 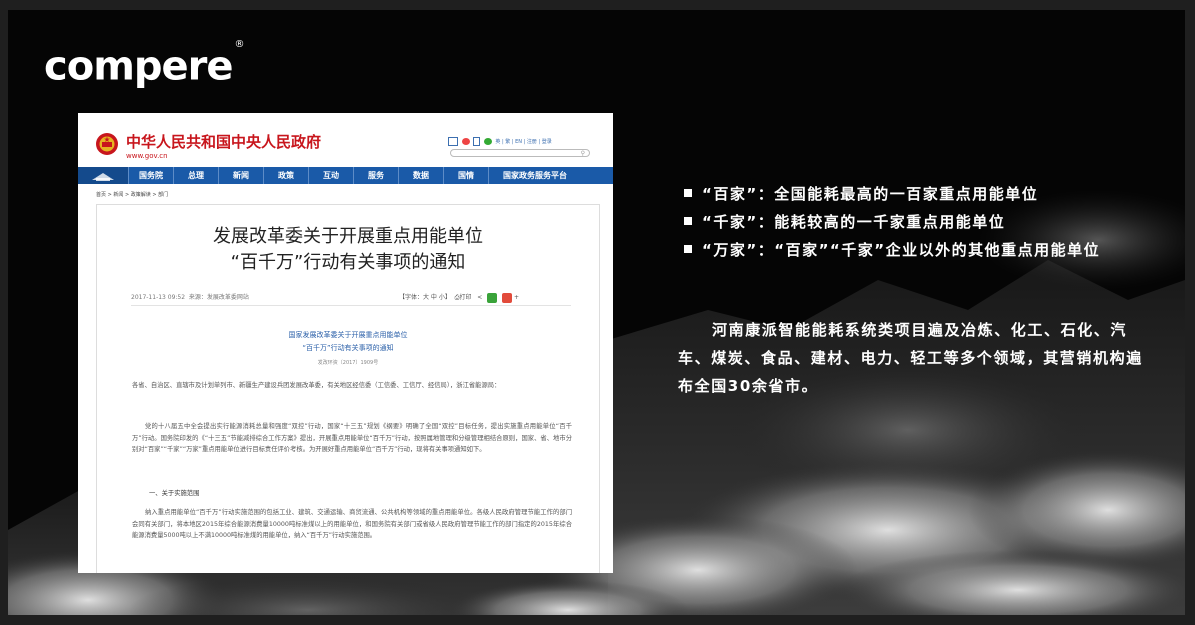 What do you see at coordinates (929, 194) in the screenshot?
I see `bullet-item: “百家”：全国能耗最高的一百家重点用能单位` at bounding box center [929, 194].